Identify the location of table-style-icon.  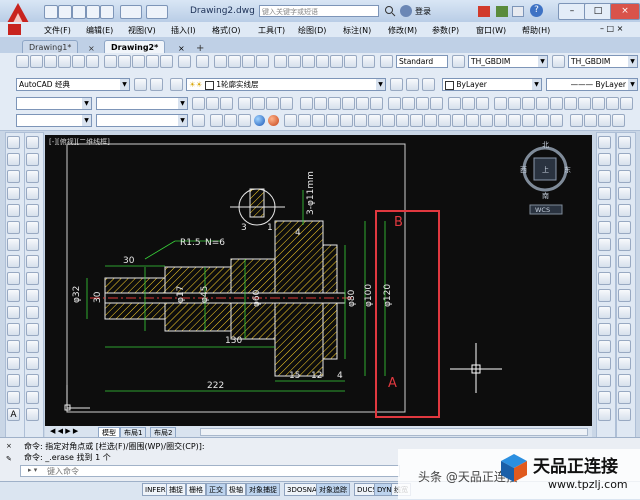
(558, 61).